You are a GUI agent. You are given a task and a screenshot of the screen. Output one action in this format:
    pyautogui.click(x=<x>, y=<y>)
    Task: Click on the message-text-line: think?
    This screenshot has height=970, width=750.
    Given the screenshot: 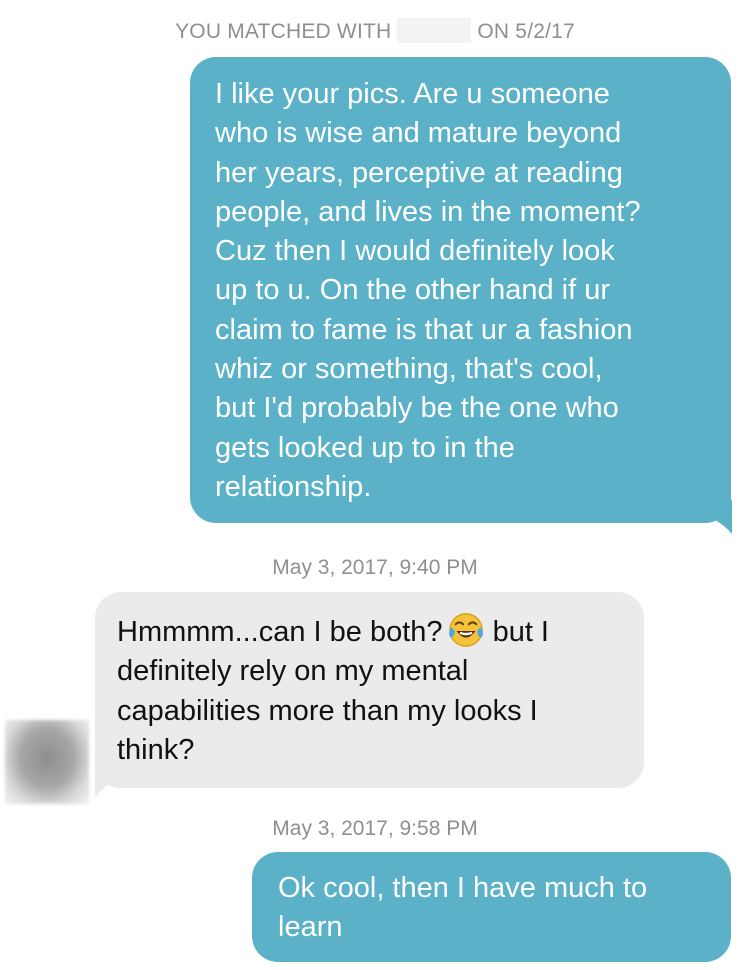 What is the action you would take?
    pyautogui.click(x=156, y=749)
    